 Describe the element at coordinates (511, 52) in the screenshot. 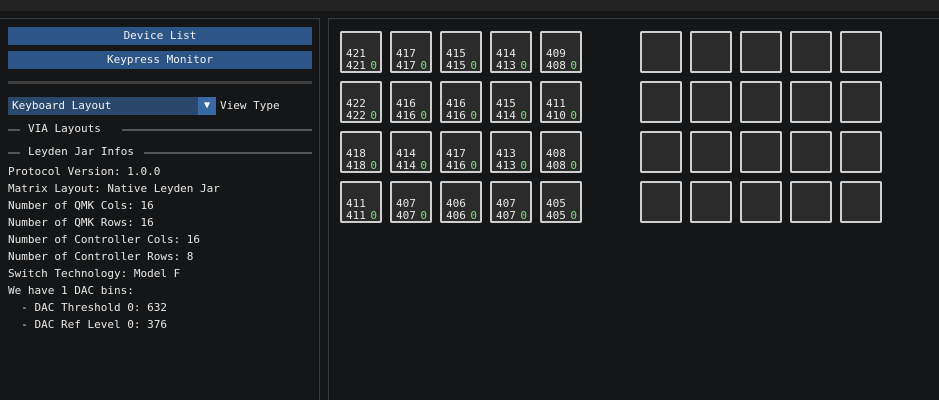

I see `key-cell: 414 413 0` at that location.